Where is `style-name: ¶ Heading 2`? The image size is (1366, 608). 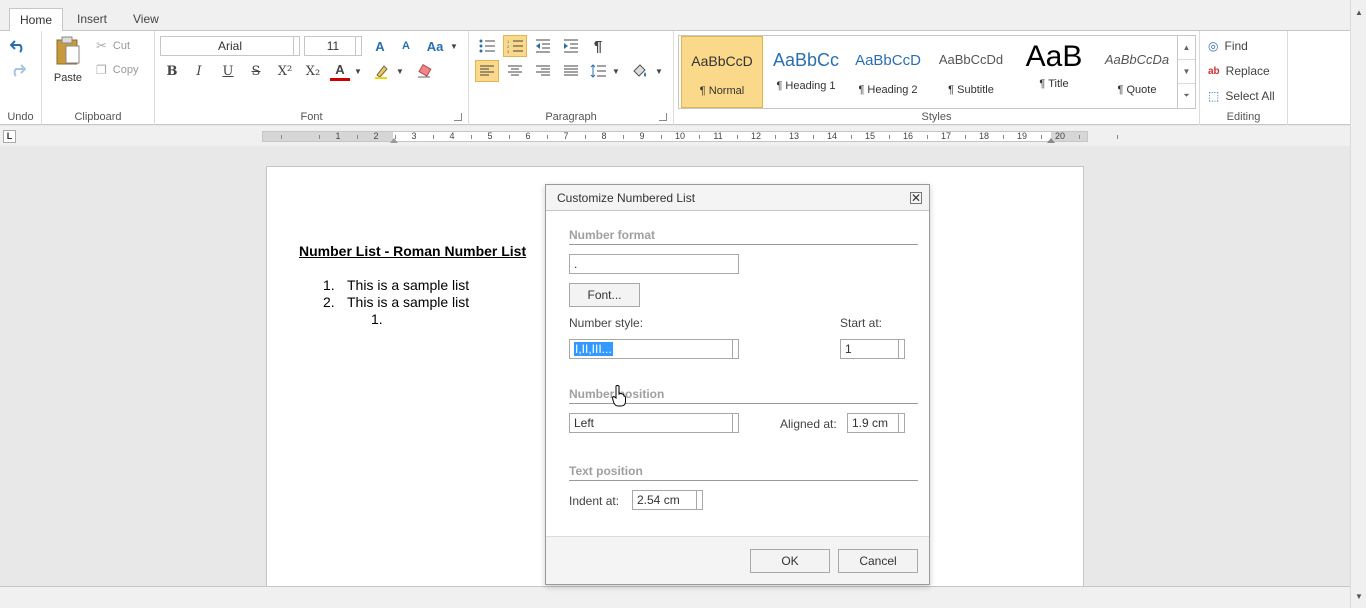
style-name: ¶ Heading 2 is located at coordinates (888, 90).